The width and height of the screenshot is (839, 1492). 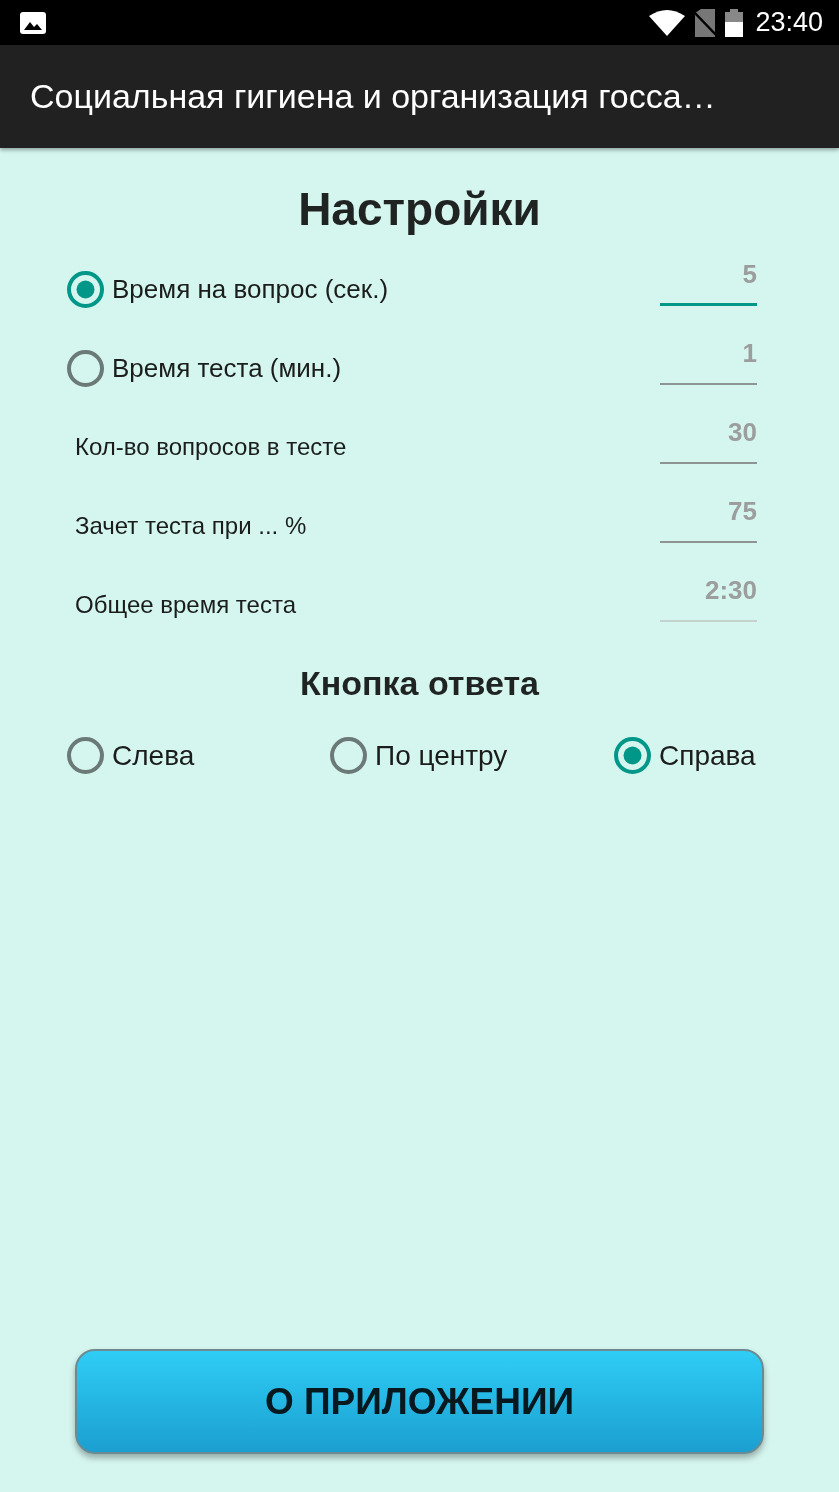 What do you see at coordinates (789, 22) in the screenshot?
I see `status-time: 23:40` at bounding box center [789, 22].